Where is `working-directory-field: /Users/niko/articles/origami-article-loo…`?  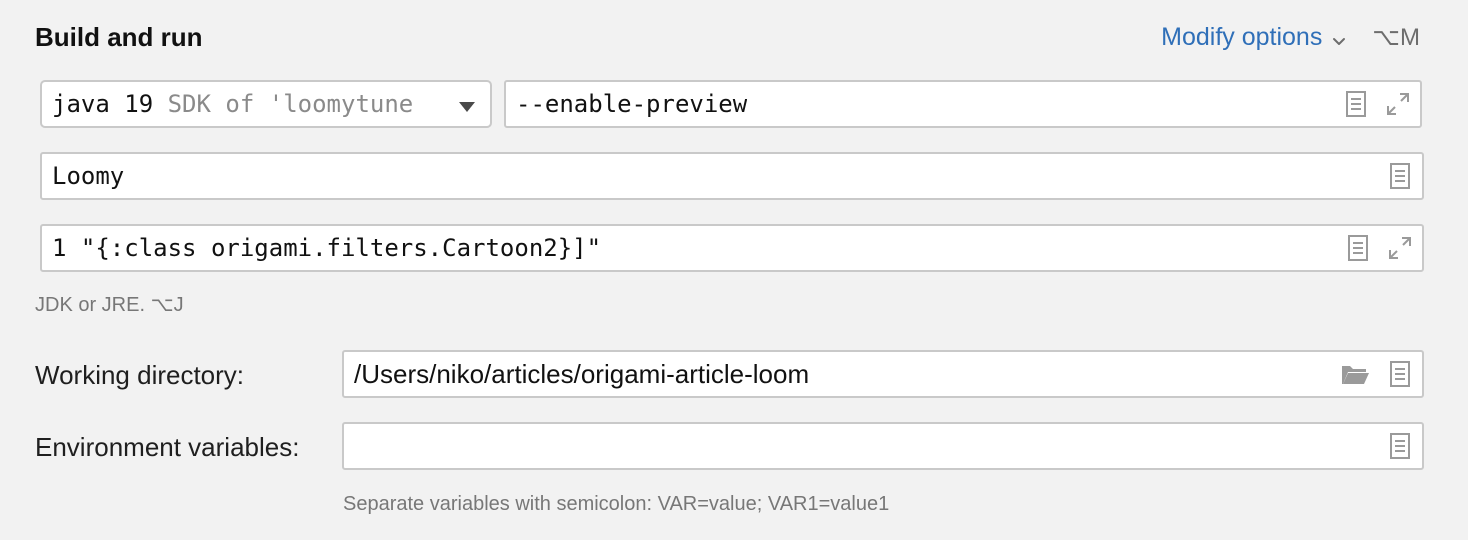 working-directory-field: /Users/niko/articles/origami-article-loo… is located at coordinates (883, 374).